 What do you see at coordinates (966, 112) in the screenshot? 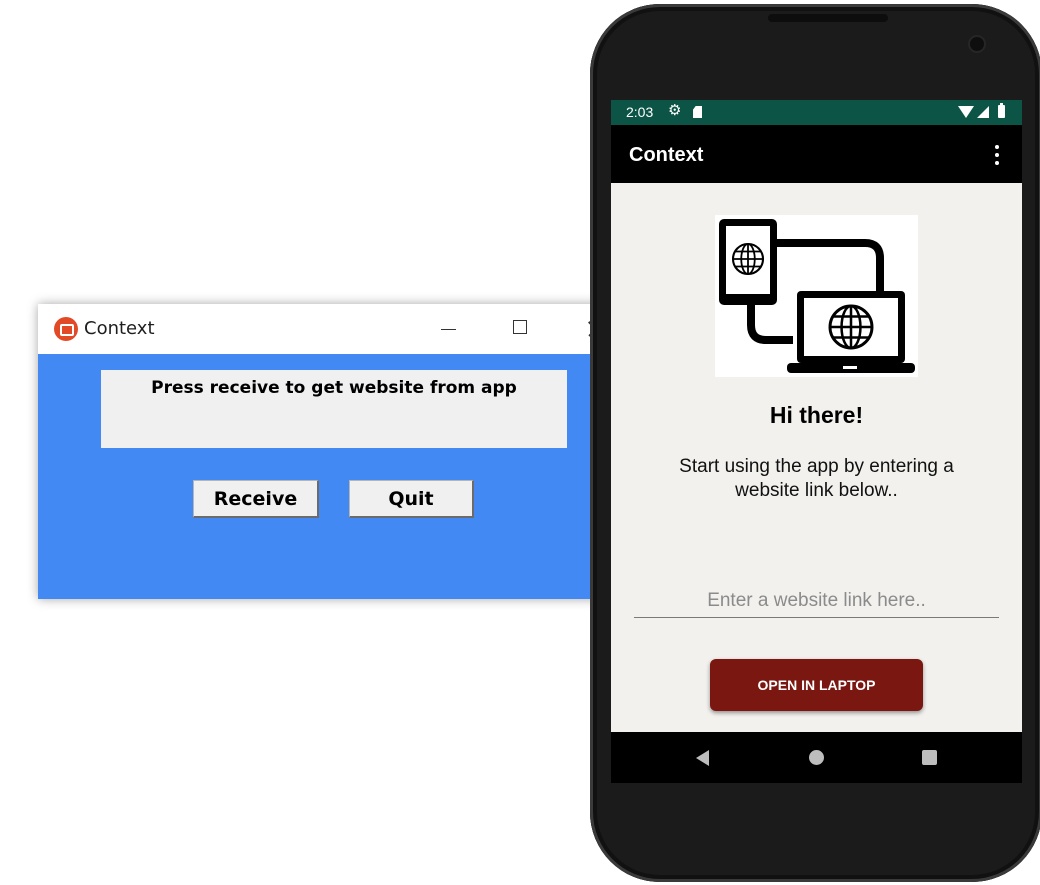
I see `wifi-icon` at bounding box center [966, 112].